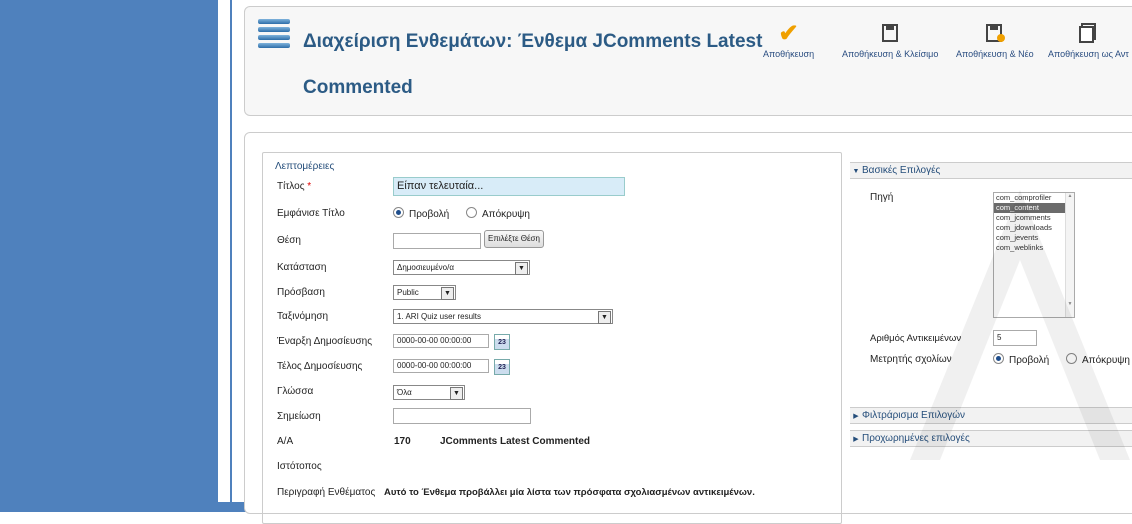  Describe the element at coordinates (325, 341) in the screenshot. I see `start-publishing-label: Έναρξη Δημοσίευσης` at that location.